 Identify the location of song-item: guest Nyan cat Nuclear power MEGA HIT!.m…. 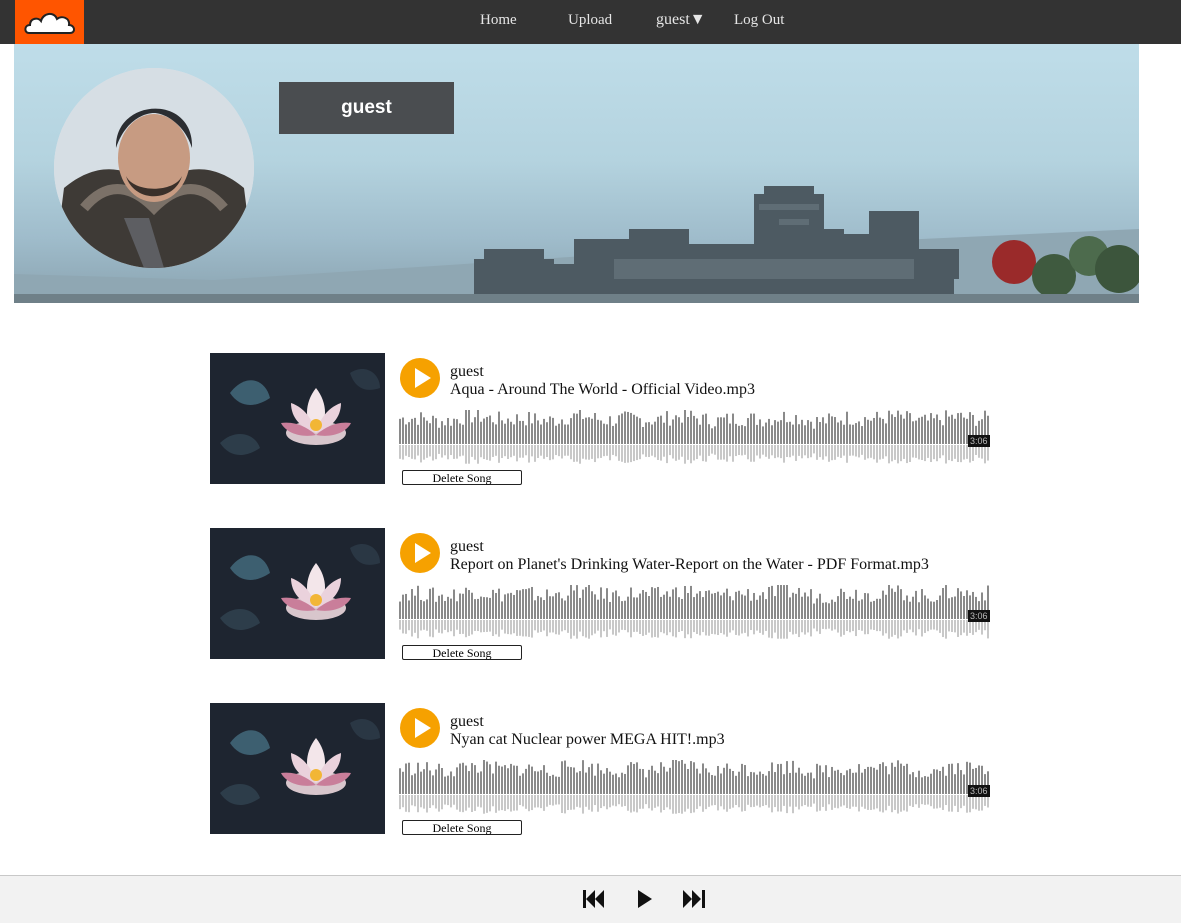
(605, 769).